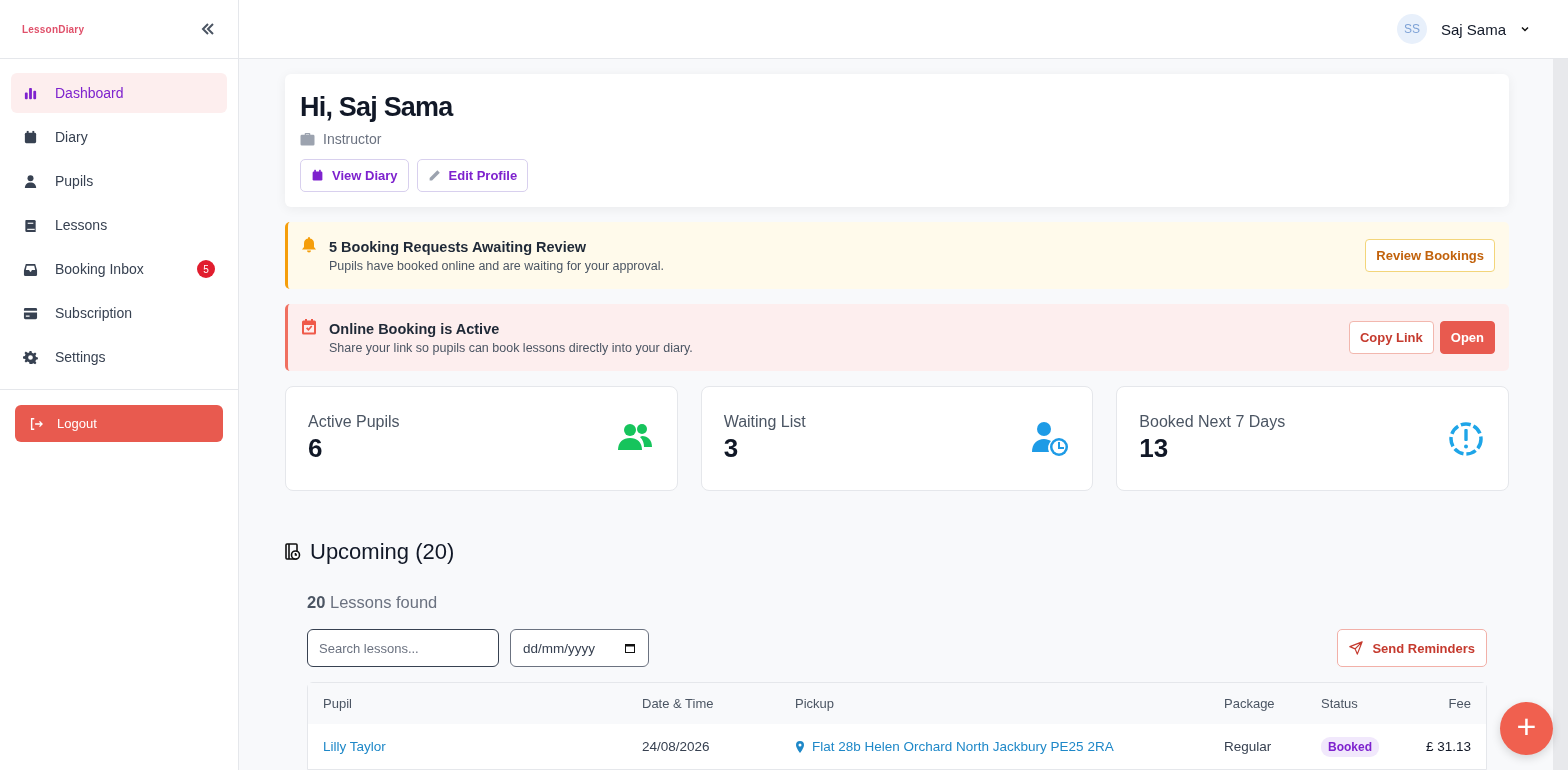  What do you see at coordinates (800, 746) in the screenshot?
I see `map-pin-icon` at bounding box center [800, 746].